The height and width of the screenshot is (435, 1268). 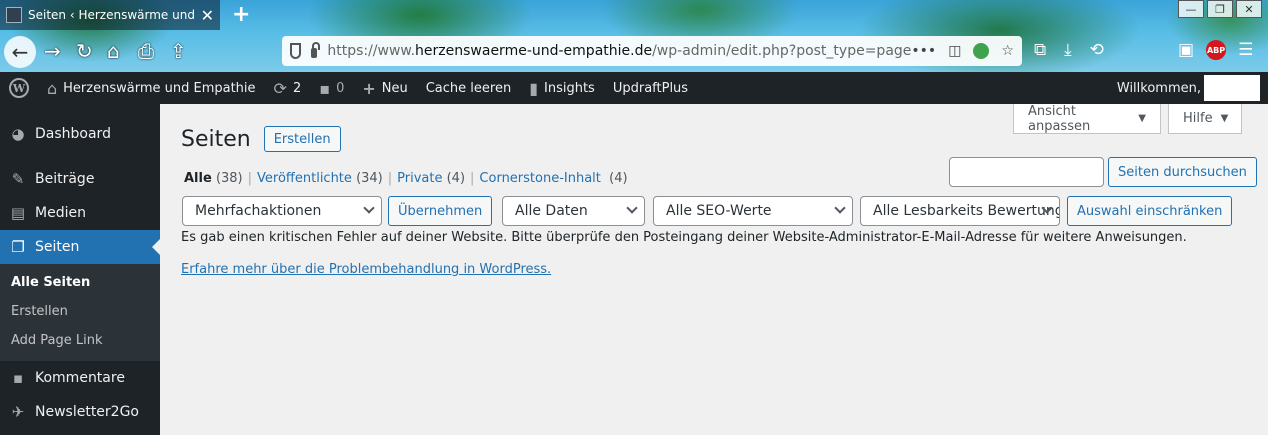 What do you see at coordinates (80, 282) in the screenshot?
I see `submenu-all-pages: Alle Seiten` at bounding box center [80, 282].